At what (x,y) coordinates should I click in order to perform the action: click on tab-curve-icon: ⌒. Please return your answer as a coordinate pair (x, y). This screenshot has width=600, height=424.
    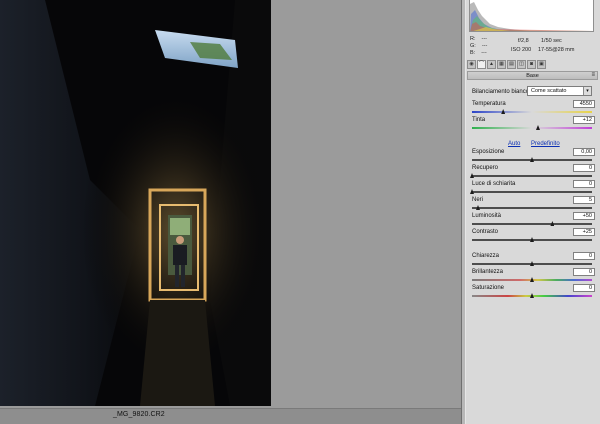
    Looking at the image, I should click on (481, 64).